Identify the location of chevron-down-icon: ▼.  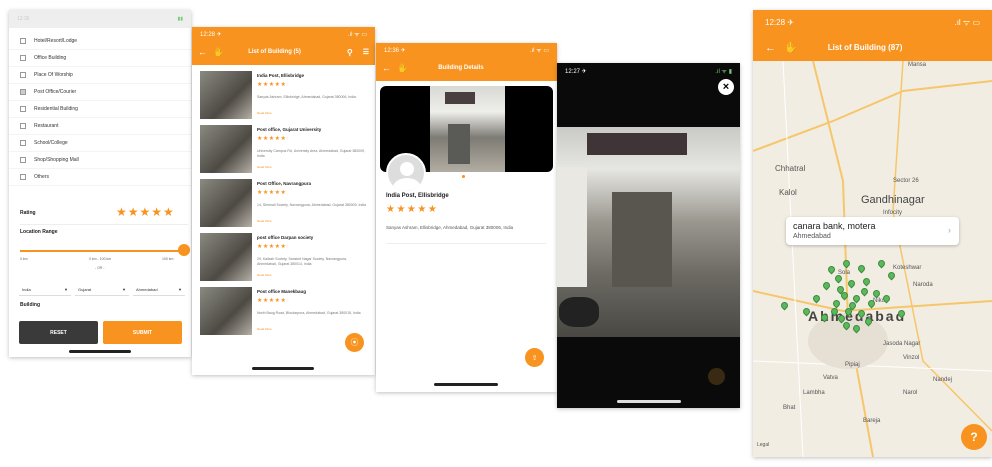
(124, 289).